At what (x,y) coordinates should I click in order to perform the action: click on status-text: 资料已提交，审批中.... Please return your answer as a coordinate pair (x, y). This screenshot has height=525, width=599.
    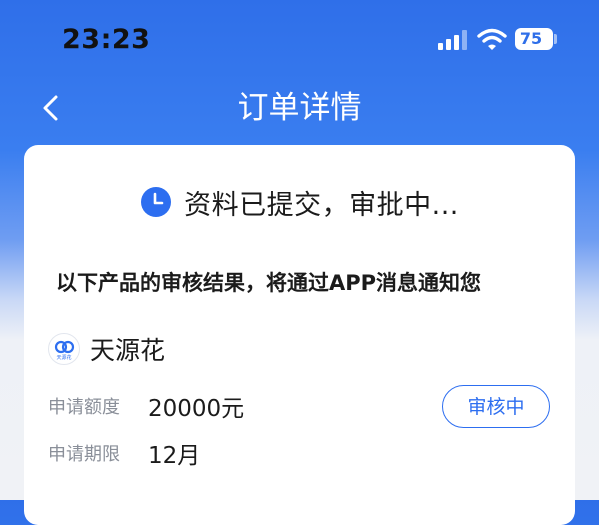
    Looking at the image, I should click on (321, 205).